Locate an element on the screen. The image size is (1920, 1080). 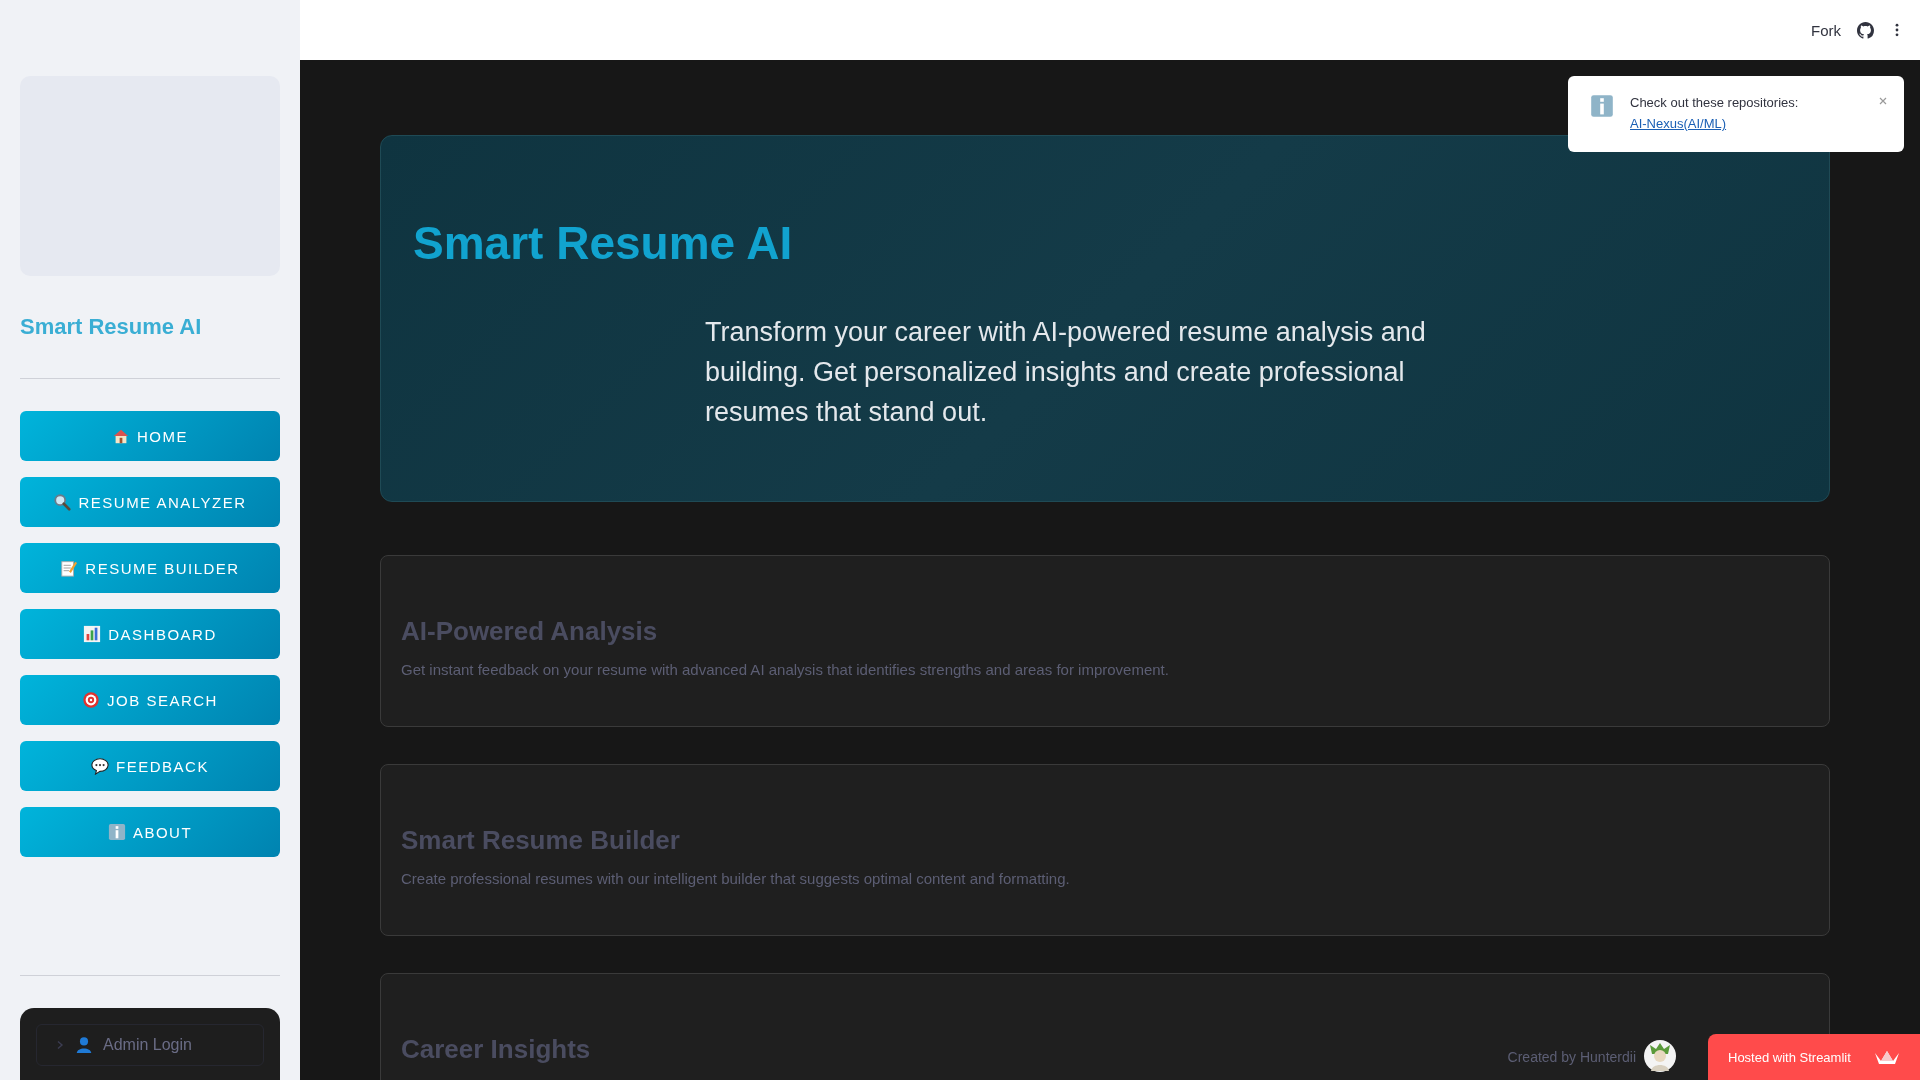
admin-login-label: Admin Login is located at coordinates (147, 1045).